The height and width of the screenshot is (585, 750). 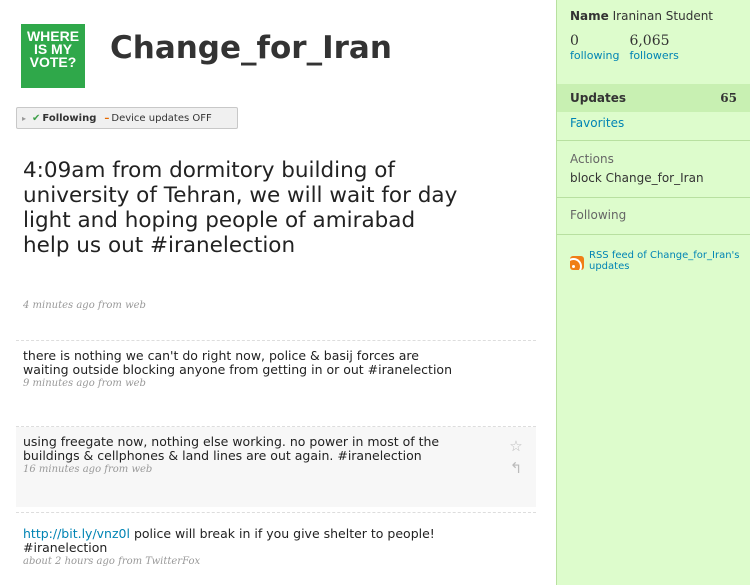 What do you see at coordinates (598, 215) in the screenshot?
I see `following-heading: Following` at bounding box center [598, 215].